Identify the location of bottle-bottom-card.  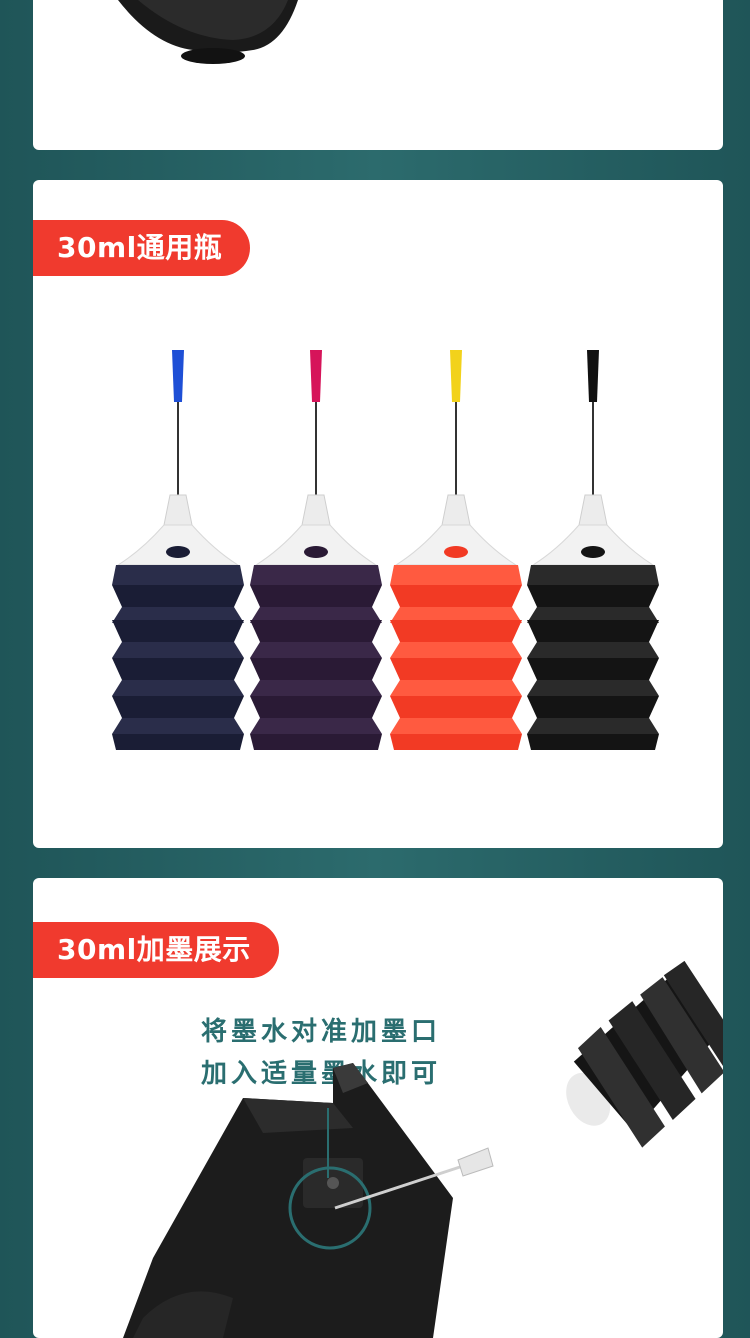
(378, 75).